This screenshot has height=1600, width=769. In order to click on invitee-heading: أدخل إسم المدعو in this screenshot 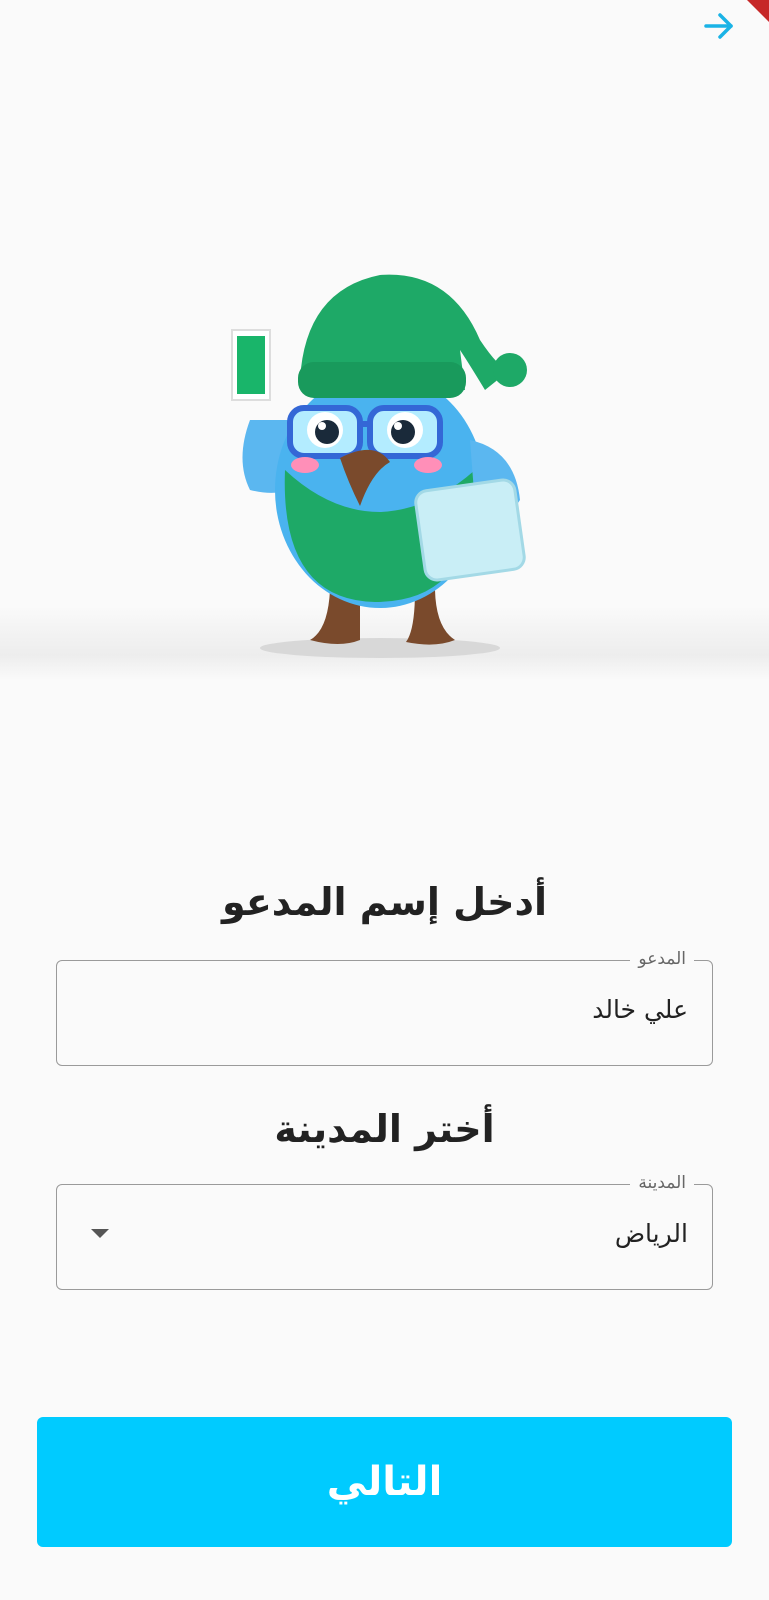, I will do `click(384, 902)`.